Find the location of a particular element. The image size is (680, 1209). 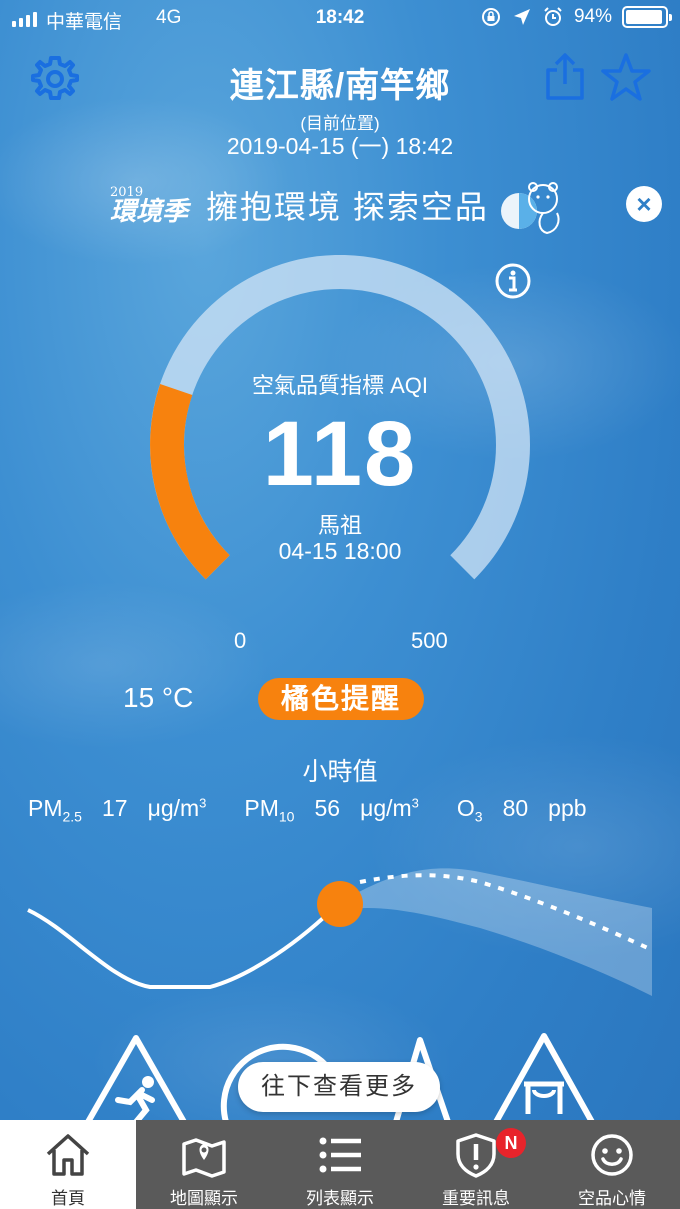

banner-logo: 2019 環境季 is located at coordinates (149, 205).